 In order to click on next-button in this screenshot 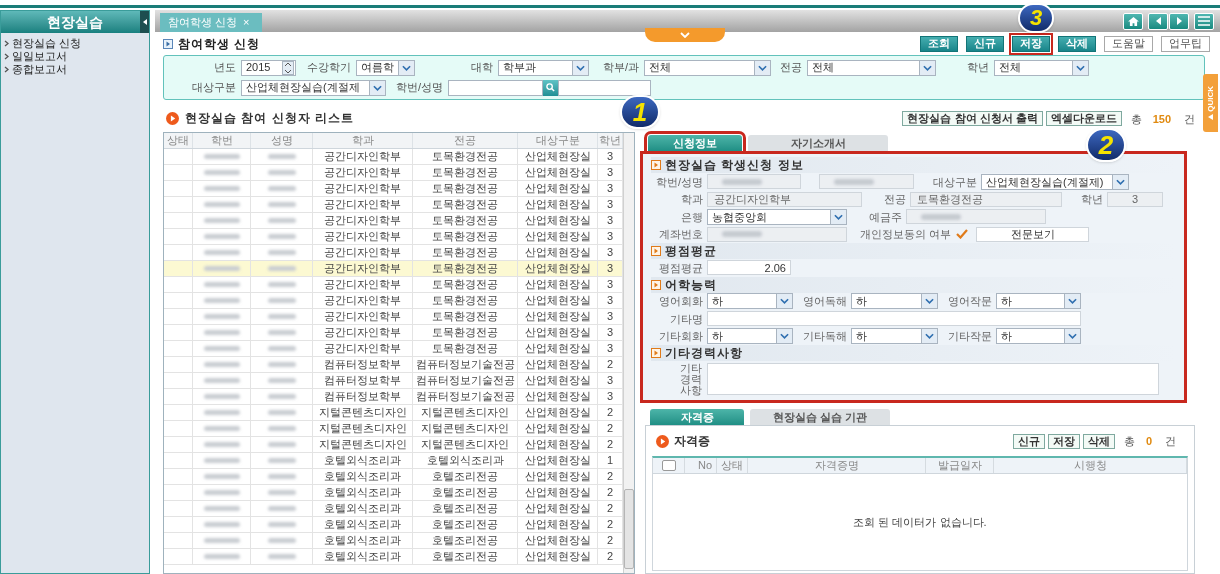, I will do `click(1179, 21)`.